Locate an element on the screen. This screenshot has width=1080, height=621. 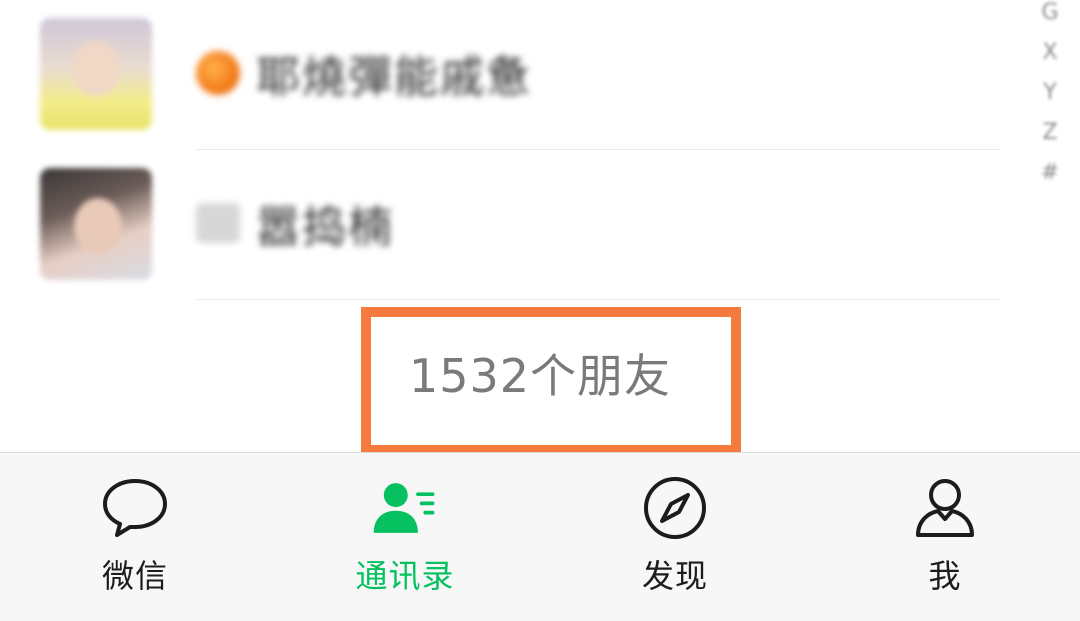
chat-bubble-icon is located at coordinates (135, 508).